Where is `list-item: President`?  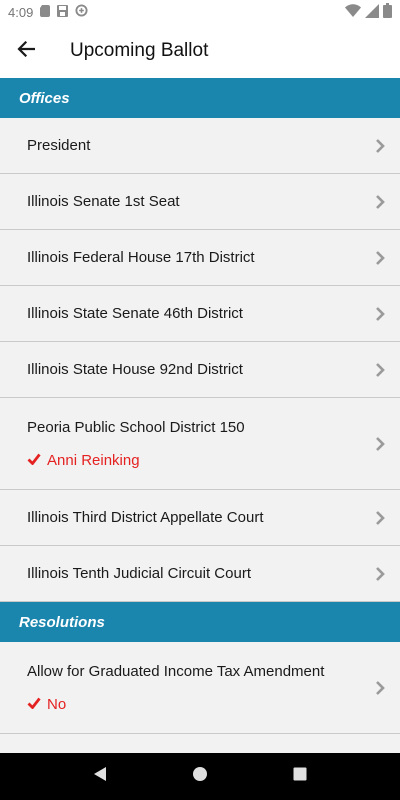
list-item: President is located at coordinates (200, 146).